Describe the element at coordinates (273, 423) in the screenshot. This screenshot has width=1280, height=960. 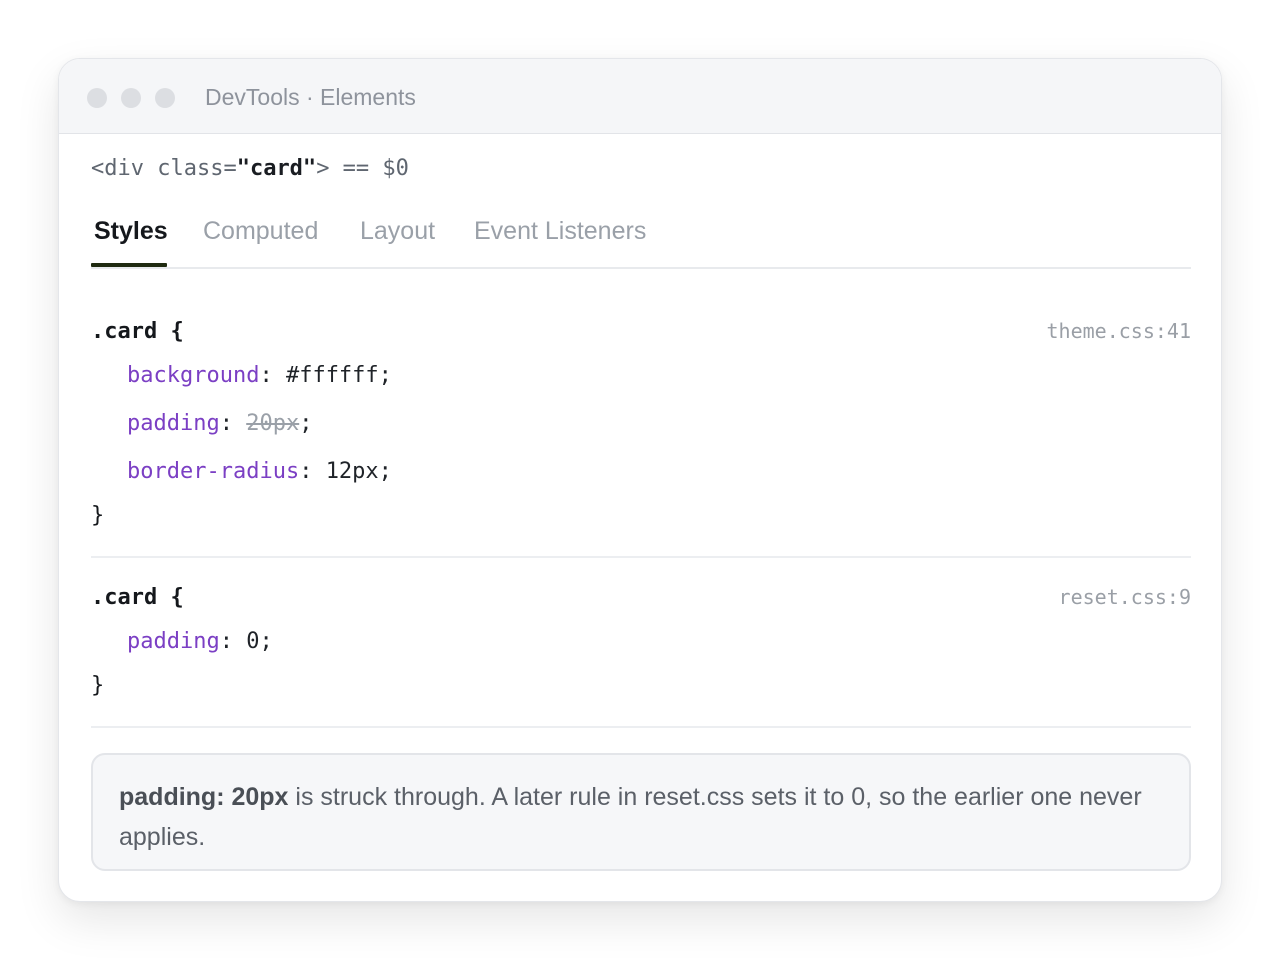
I see `property-value-struck: 20px` at that location.